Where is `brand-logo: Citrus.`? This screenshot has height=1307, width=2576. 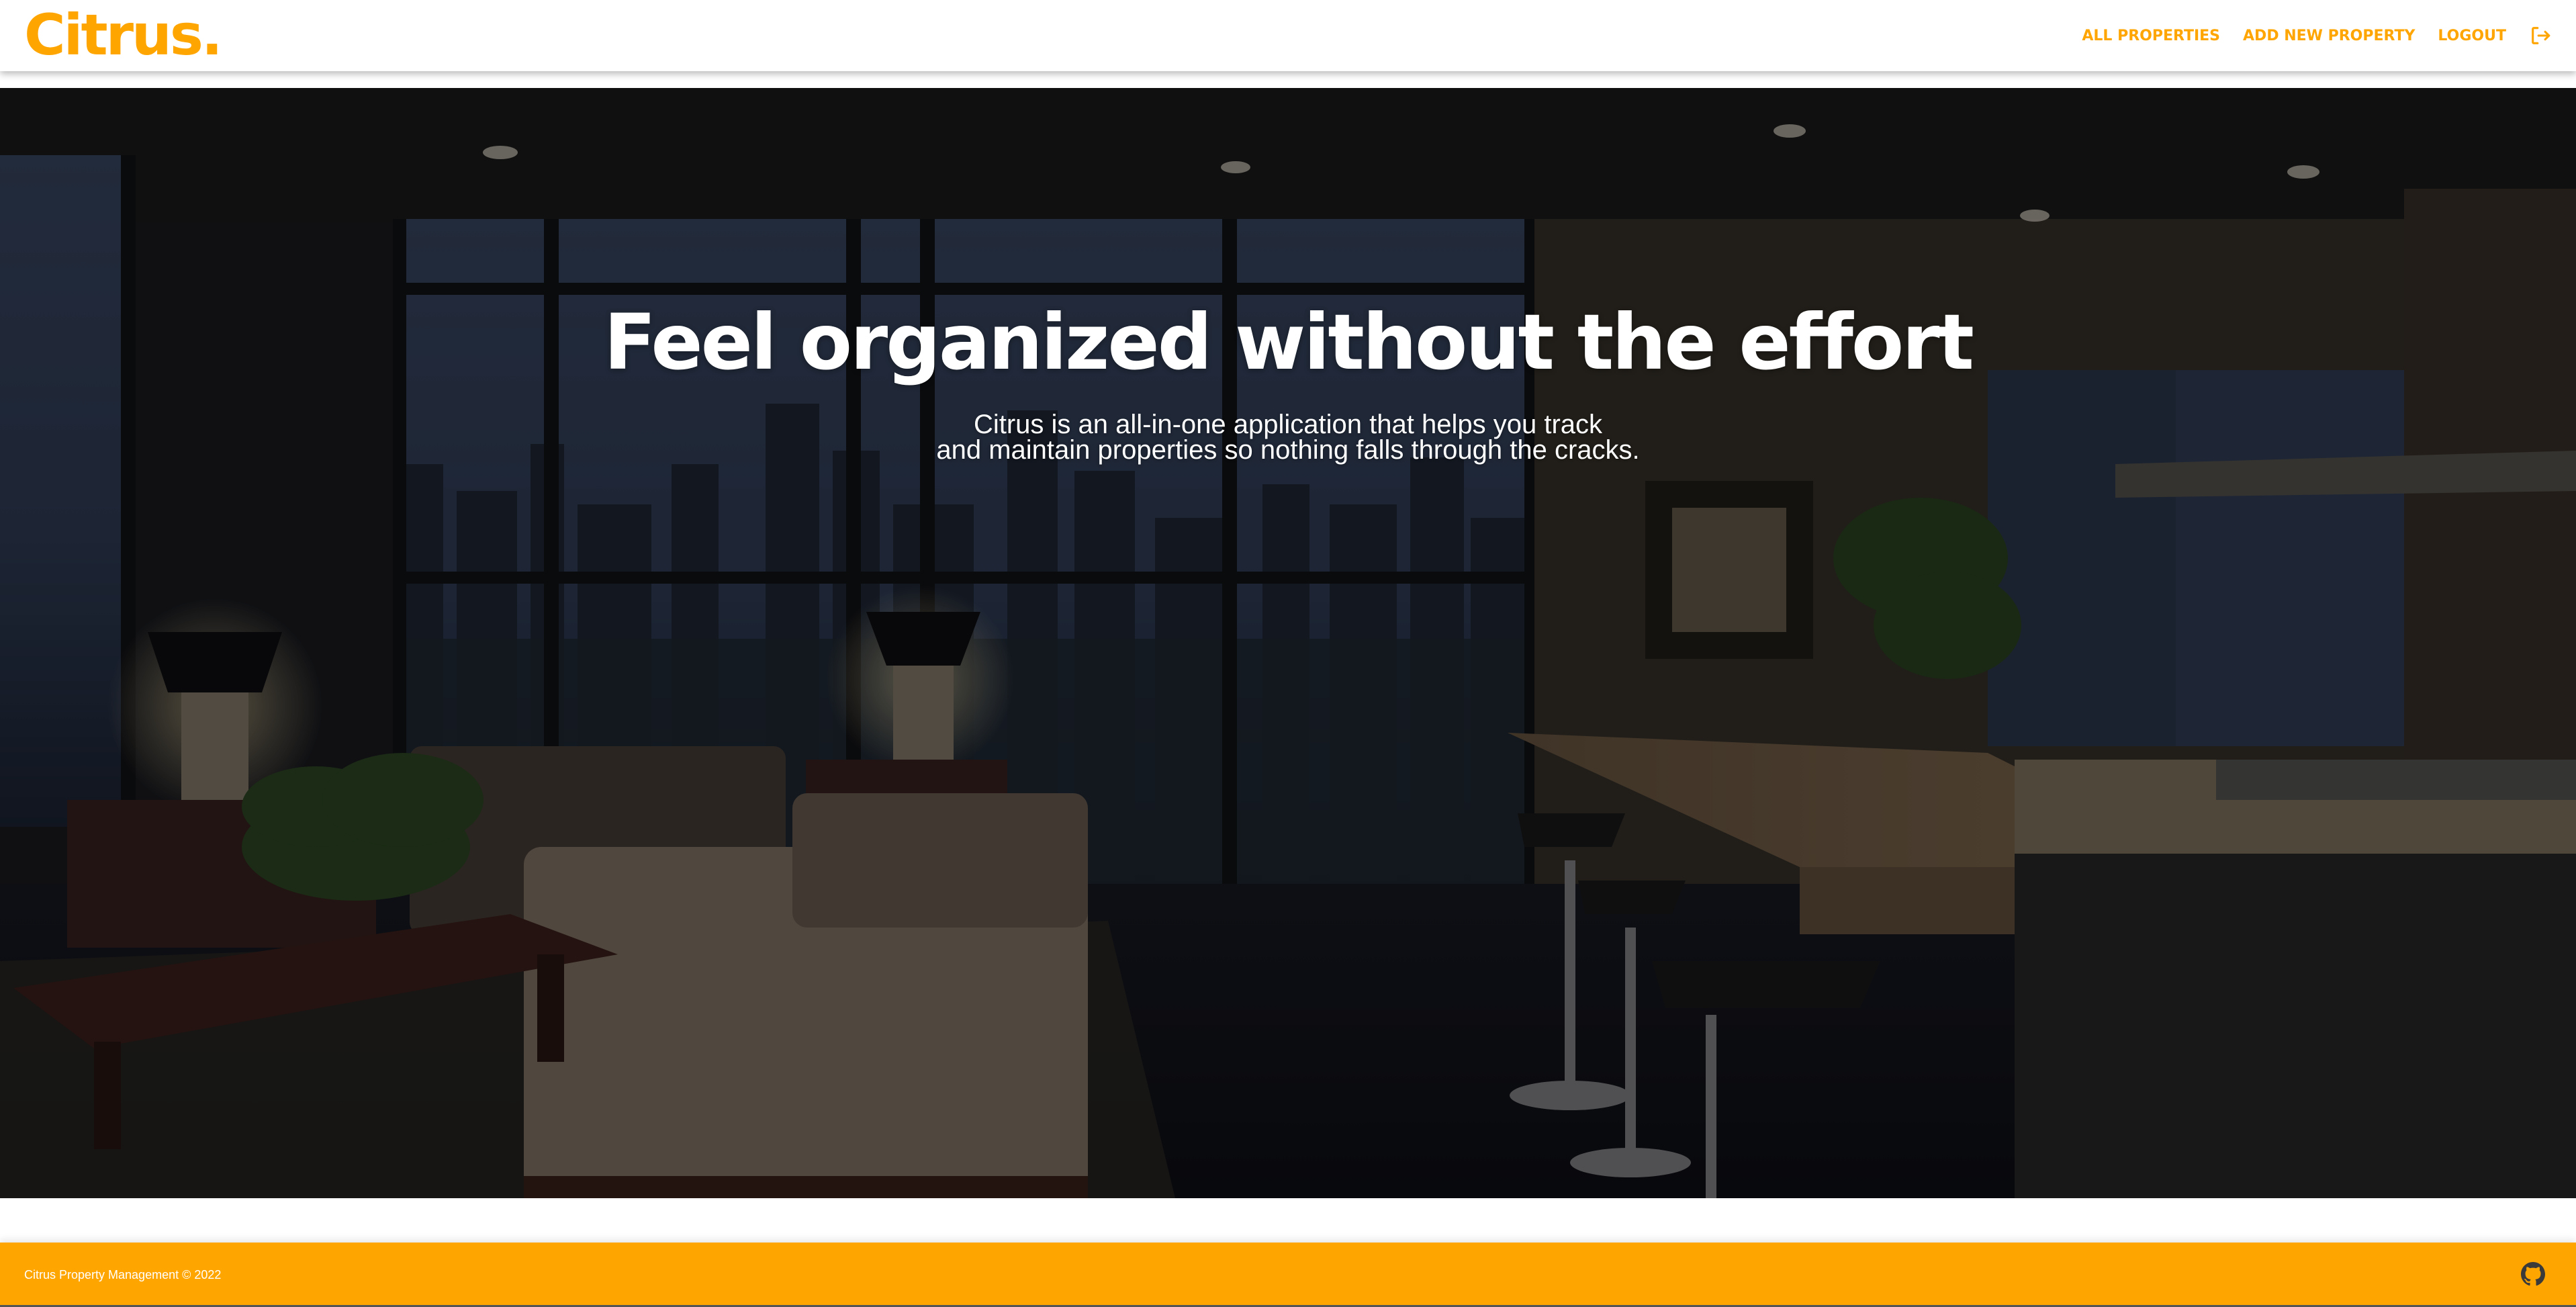
brand-logo: Citrus. is located at coordinates (123, 35).